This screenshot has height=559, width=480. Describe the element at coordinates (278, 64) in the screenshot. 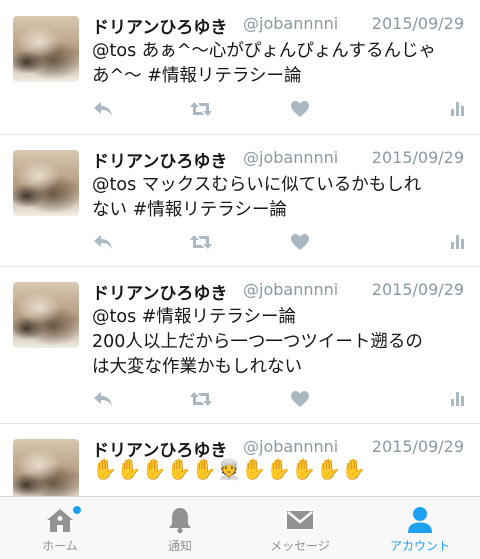

I see `tweet-text: @tos あぁ^〜心がぴょんぴょんするんじゃ あ^〜 #情報リテラシー論` at that location.